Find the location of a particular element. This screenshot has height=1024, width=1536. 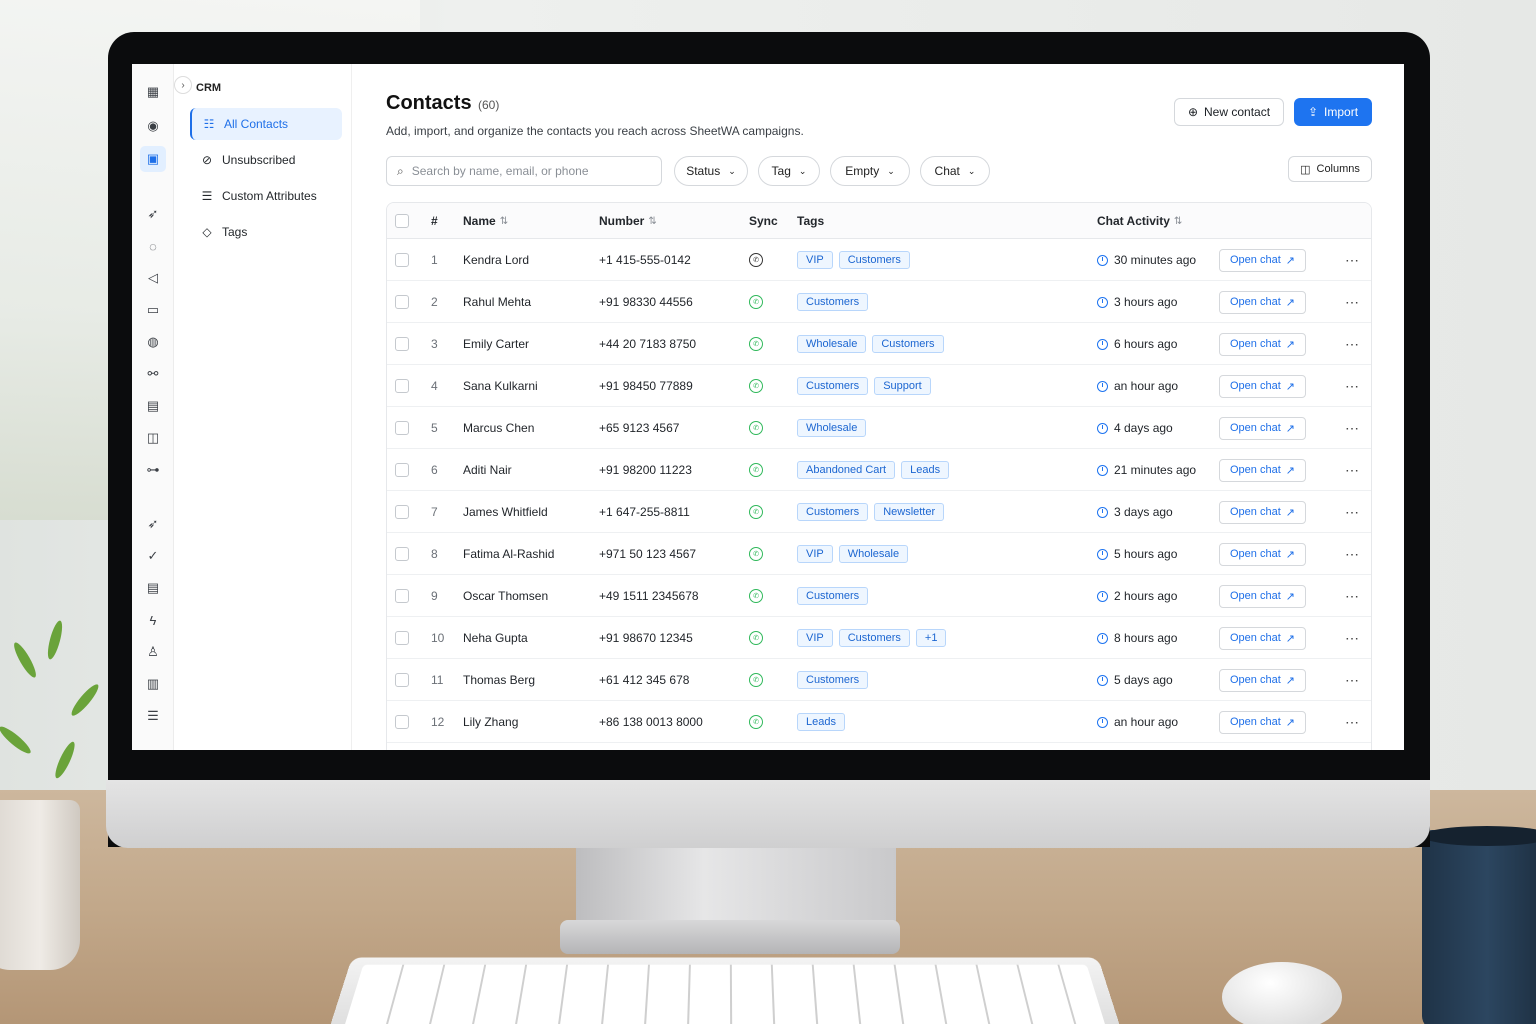

contact-name: Aditi Nair is located at coordinates (487, 470).